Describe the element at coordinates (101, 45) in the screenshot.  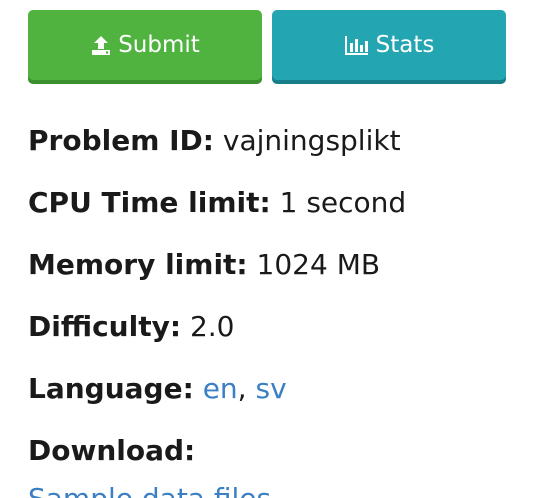
I see `upload-icon` at that location.